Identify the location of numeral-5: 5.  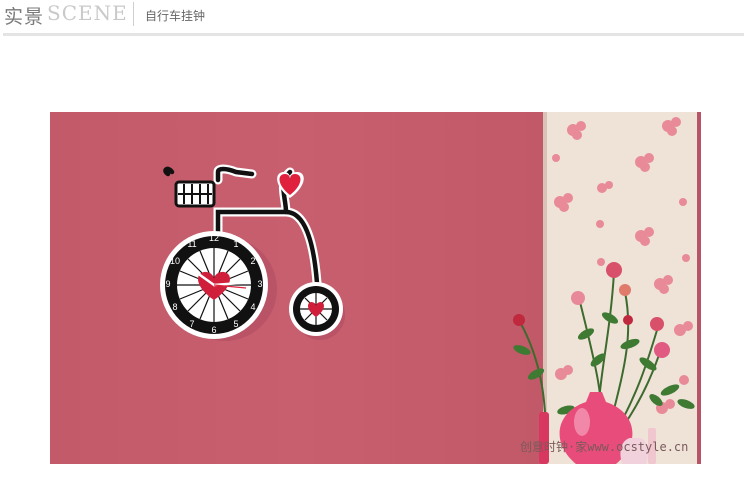
(235, 324).